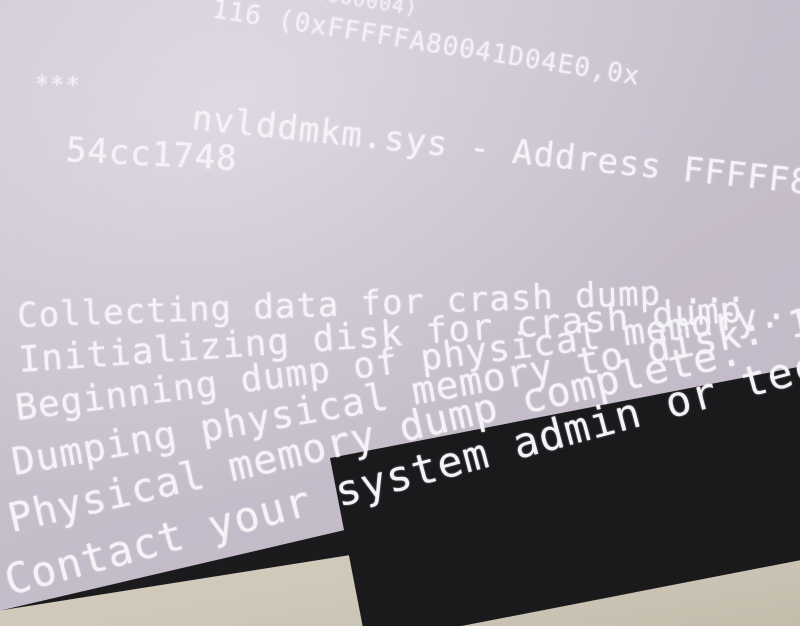 The image size is (800, 626). Describe the element at coordinates (58, 85) in the screenshot. I see `stars-marker: ***` at that location.